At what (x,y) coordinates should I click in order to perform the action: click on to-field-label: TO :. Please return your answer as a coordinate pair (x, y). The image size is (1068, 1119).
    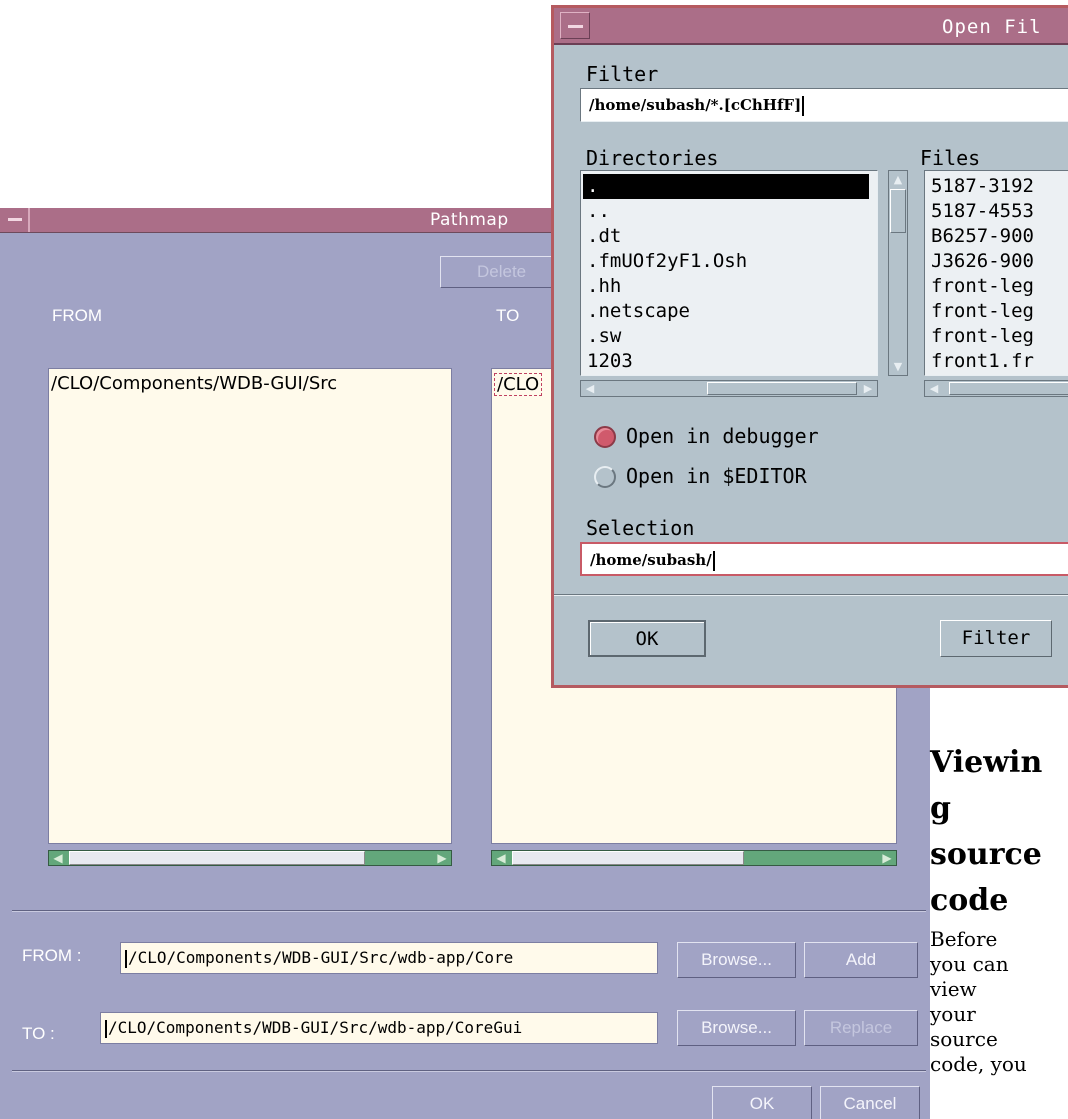
    Looking at the image, I should click on (38, 1033).